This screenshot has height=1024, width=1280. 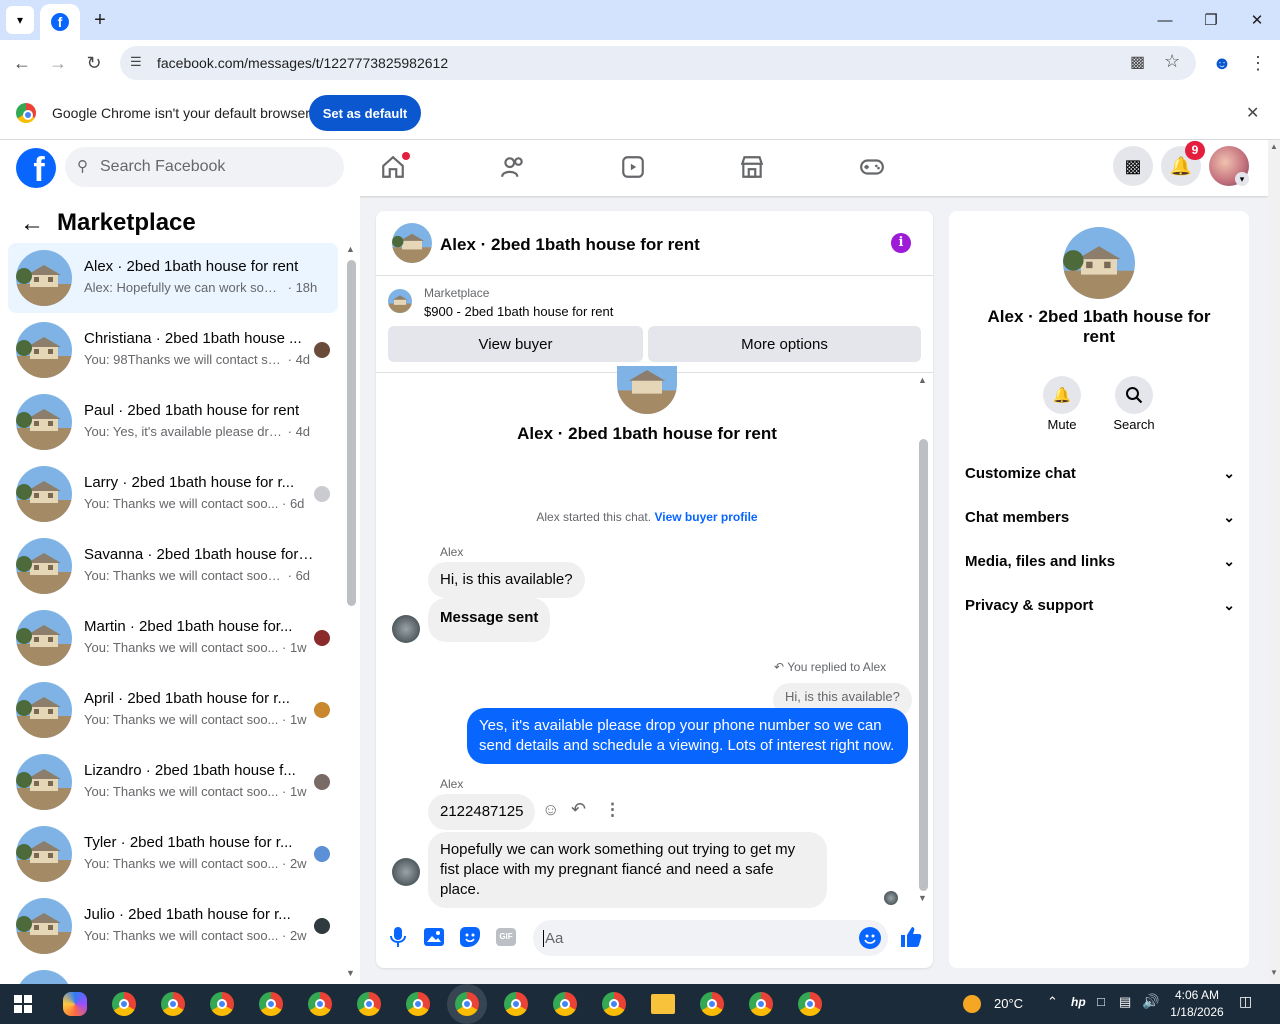 I want to click on media-files-links-row: Media, files and links ⌄, so click(x=1100, y=561).